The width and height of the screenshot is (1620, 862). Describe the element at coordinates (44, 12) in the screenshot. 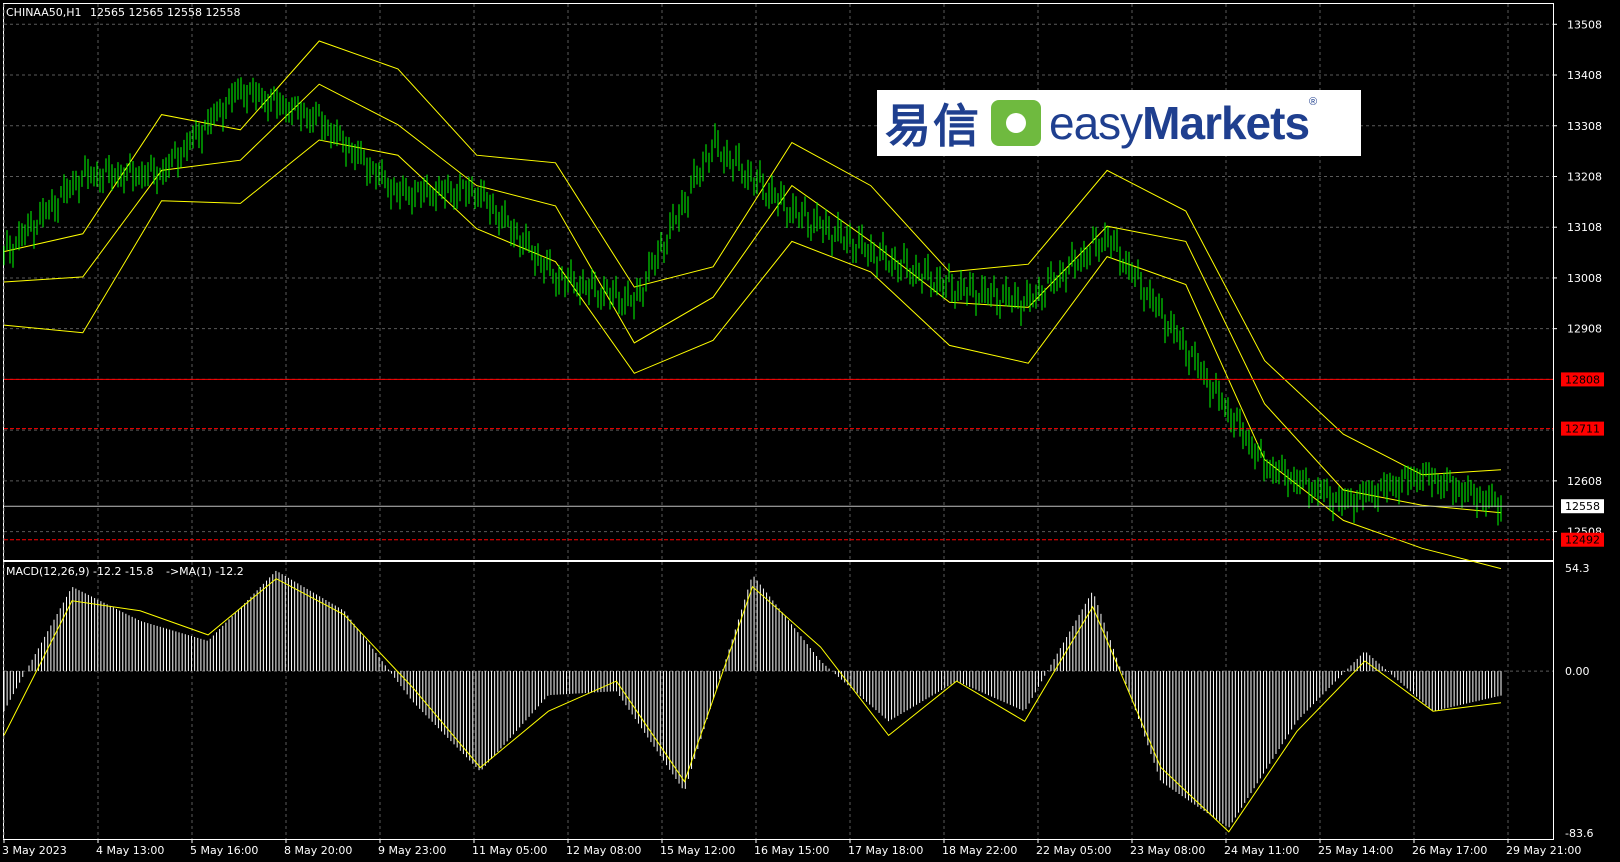

I see `symbol-label: CHINAA50,H1` at that location.